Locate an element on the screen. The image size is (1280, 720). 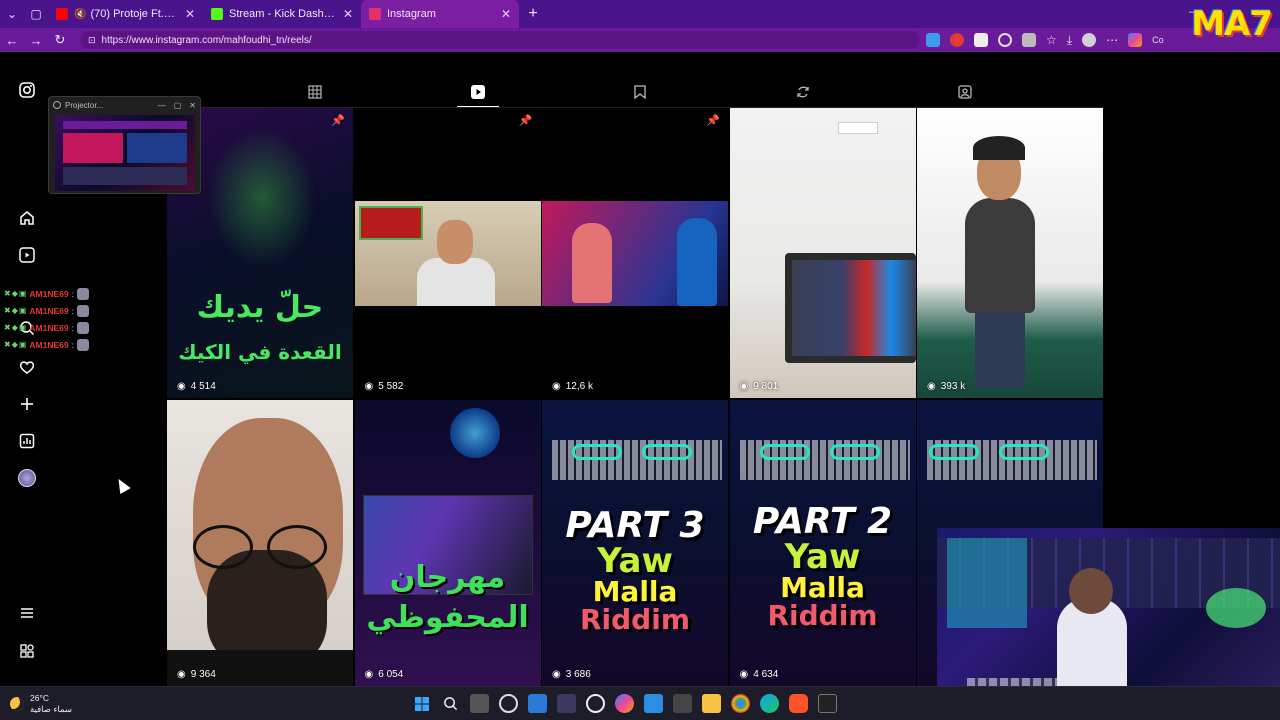
view-count: ◉ 4 634 is located at coordinates (759, 674).